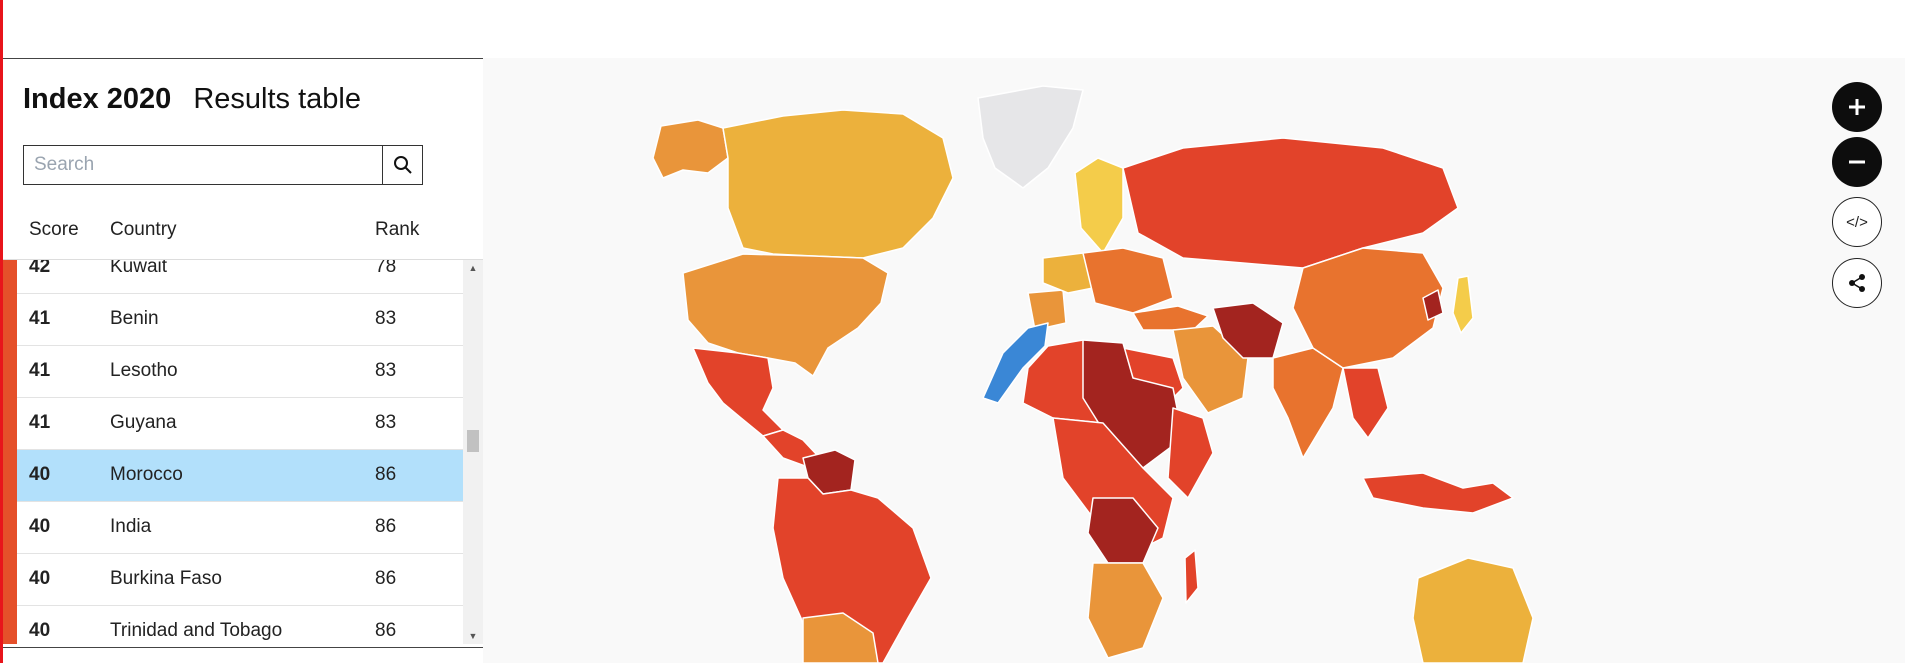  I want to click on share-button, so click(1857, 283).